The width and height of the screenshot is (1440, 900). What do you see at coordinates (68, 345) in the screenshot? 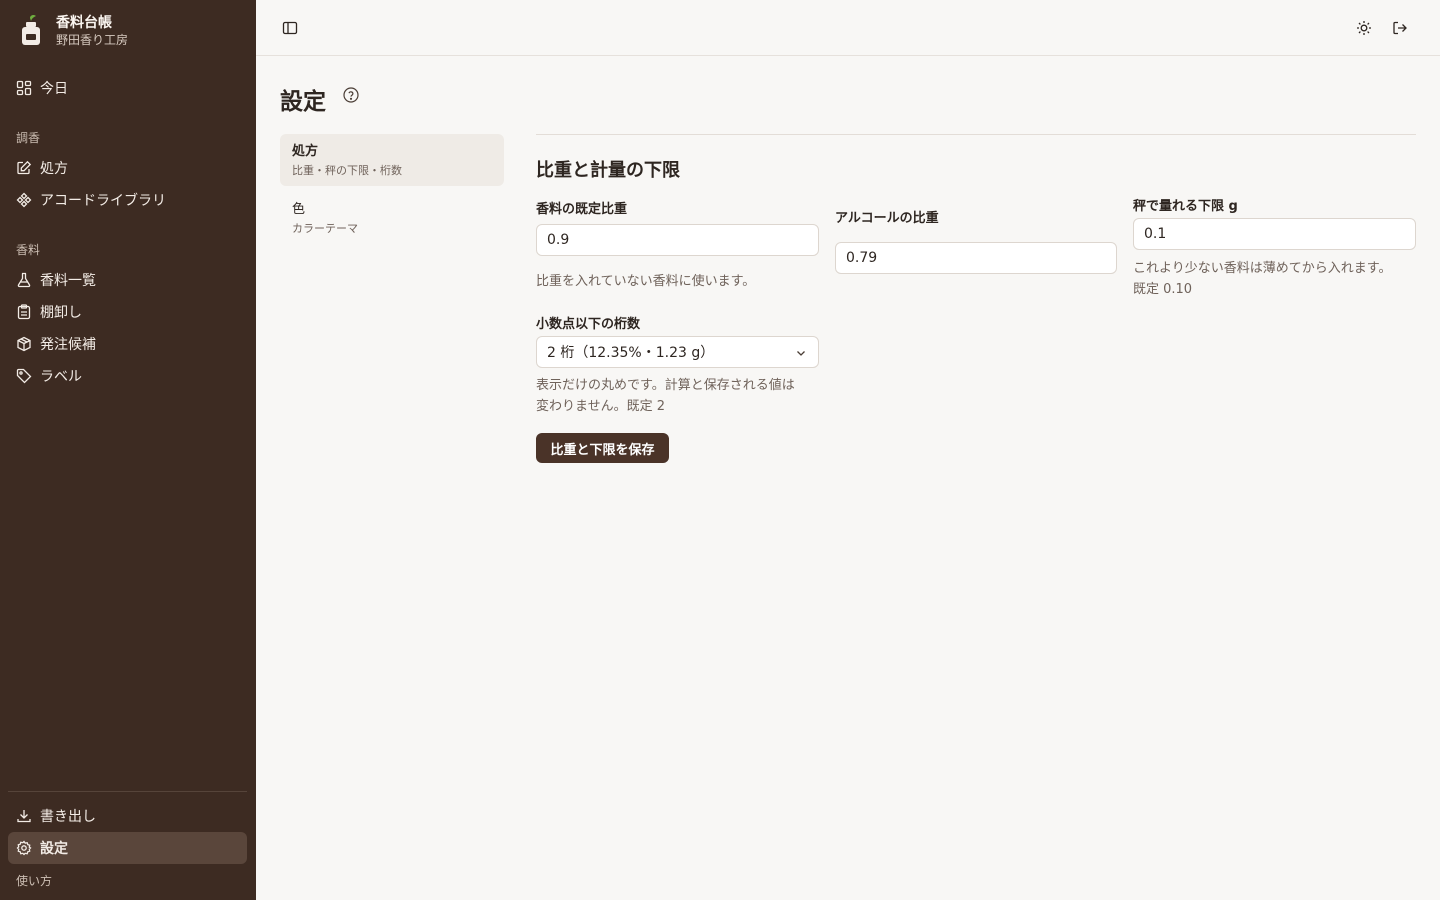
I see `sidebar-item-label: 発注候補` at bounding box center [68, 345].